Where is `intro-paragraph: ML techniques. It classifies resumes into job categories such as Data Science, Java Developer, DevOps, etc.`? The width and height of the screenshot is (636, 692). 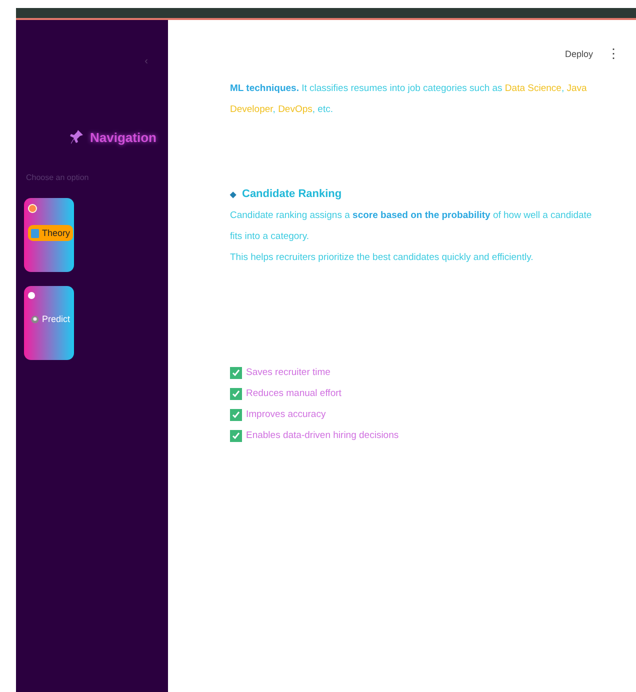
intro-paragraph: ML techniques. It classifies resumes into job categories such as Data Science, Java Developer, DevOps, etc. is located at coordinates (409, 99).